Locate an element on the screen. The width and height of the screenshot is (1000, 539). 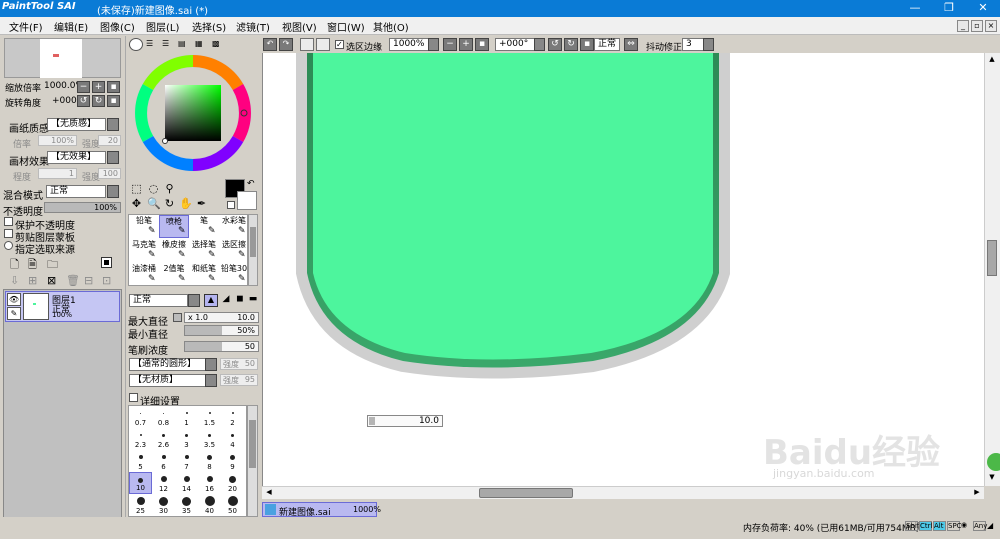
scroll-down-icon: ▼ is located at coordinates (992, 478).